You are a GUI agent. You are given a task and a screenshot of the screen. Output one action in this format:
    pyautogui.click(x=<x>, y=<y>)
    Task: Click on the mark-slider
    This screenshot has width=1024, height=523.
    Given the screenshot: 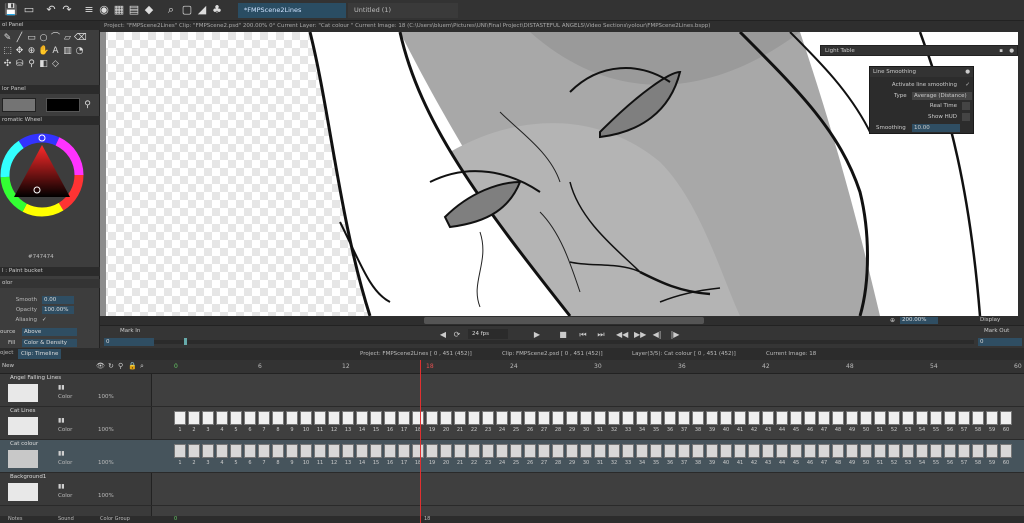 What is the action you would take?
    pyautogui.click(x=564, y=342)
    